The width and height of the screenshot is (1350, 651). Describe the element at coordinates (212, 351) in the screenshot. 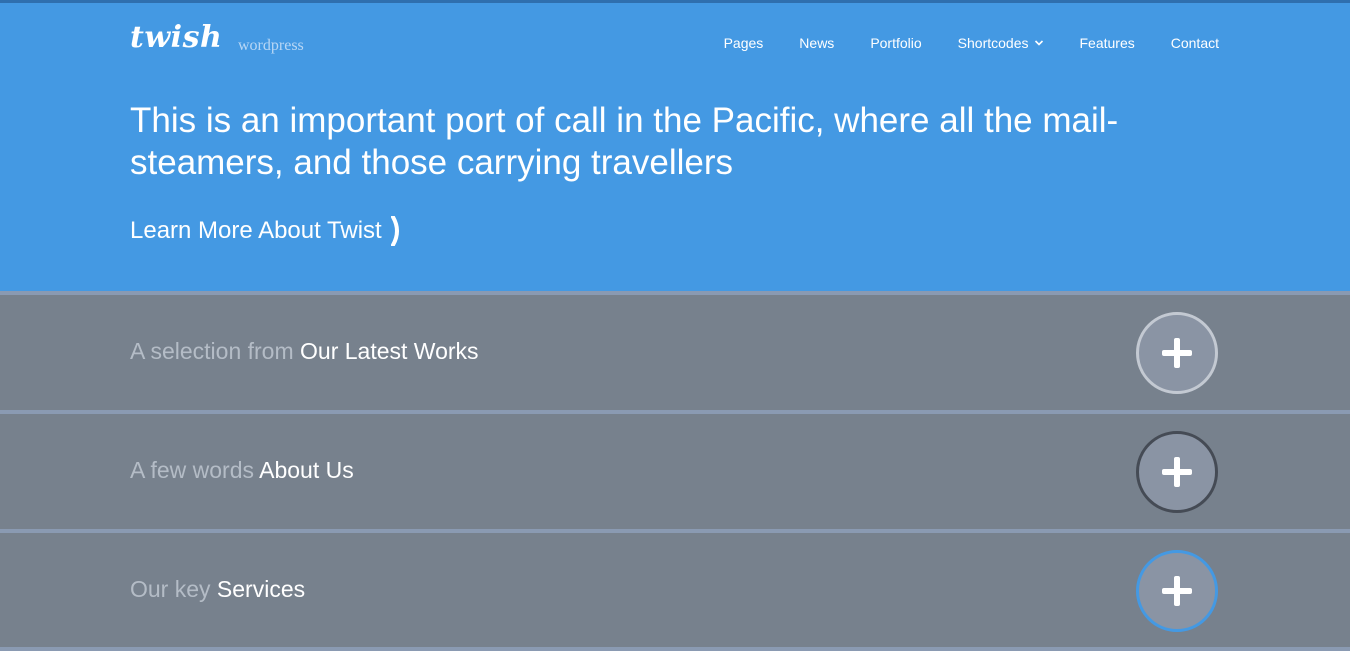

I see `section-title-prefix: A selection from` at that location.